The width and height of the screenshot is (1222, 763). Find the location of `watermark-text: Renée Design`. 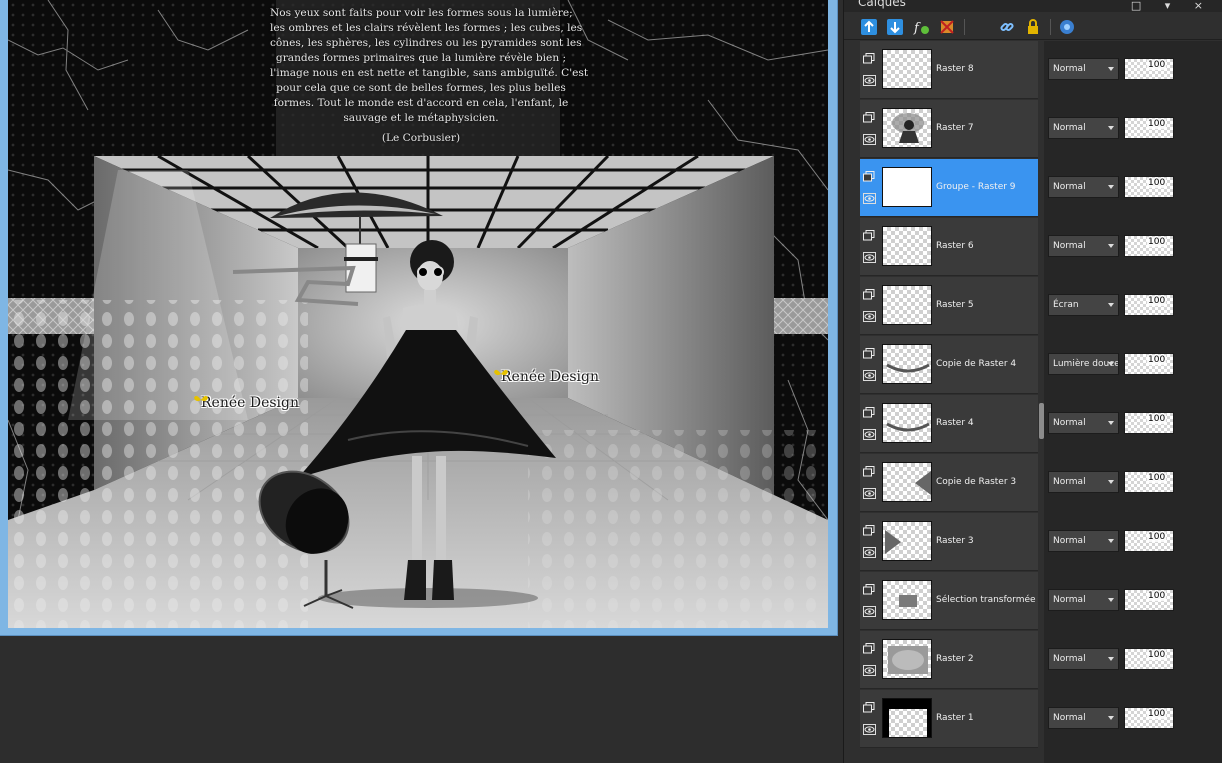

watermark-text: Renée Design is located at coordinates (550, 377).